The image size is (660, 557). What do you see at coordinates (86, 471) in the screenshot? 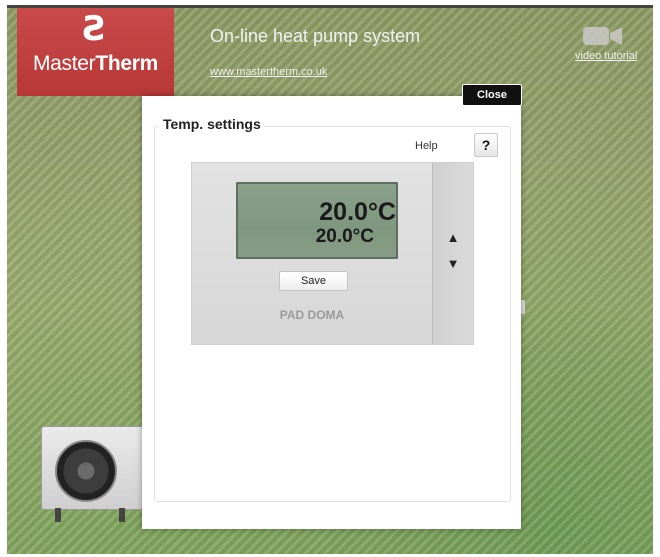
I see `fan-icon` at bounding box center [86, 471].